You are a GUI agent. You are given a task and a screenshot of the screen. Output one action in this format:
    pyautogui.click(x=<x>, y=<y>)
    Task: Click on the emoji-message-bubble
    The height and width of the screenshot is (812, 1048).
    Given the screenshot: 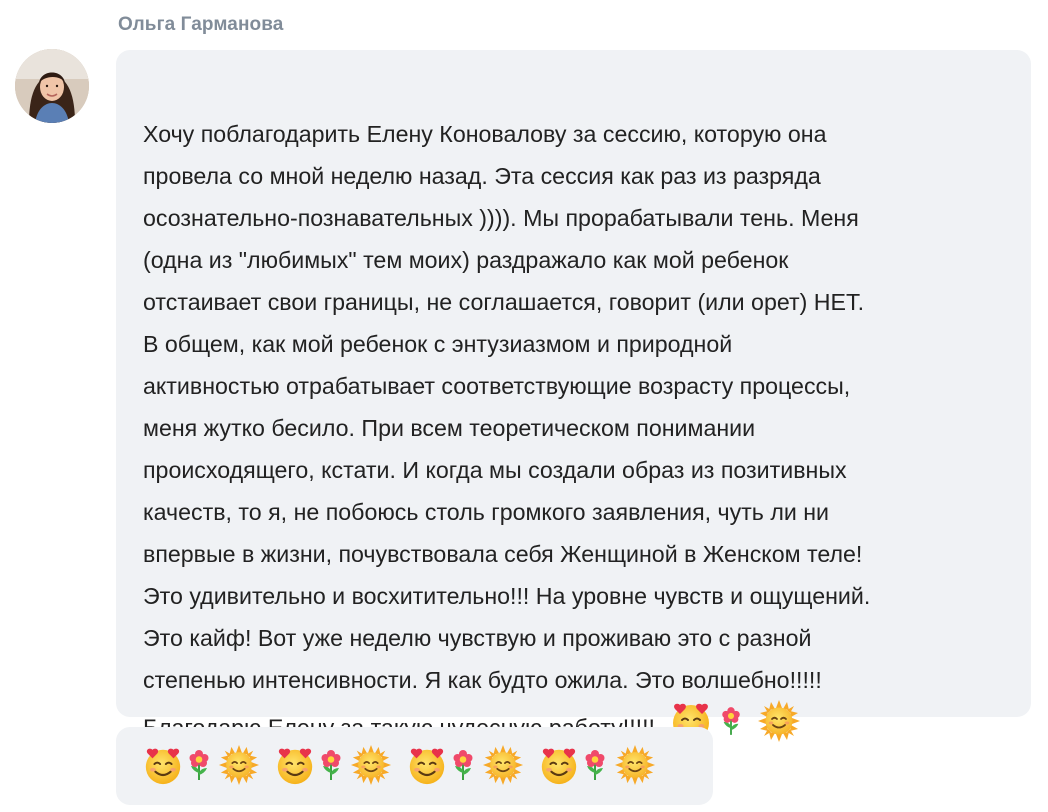 What is the action you would take?
    pyautogui.click(x=414, y=766)
    